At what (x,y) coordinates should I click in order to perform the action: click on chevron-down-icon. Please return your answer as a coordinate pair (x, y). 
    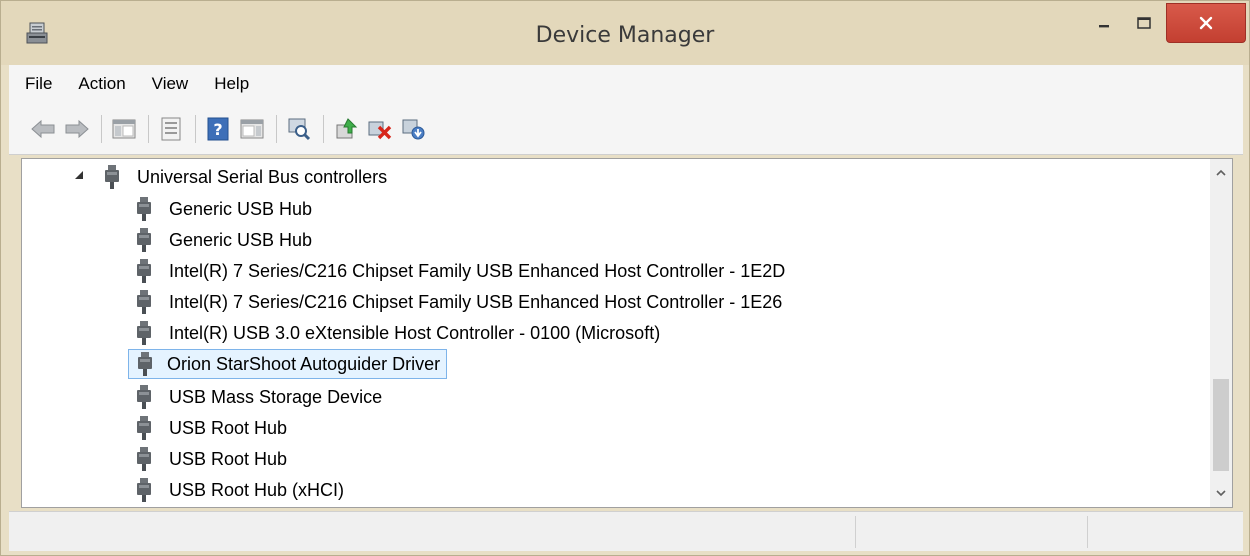
    Looking at the image, I should click on (1221, 493).